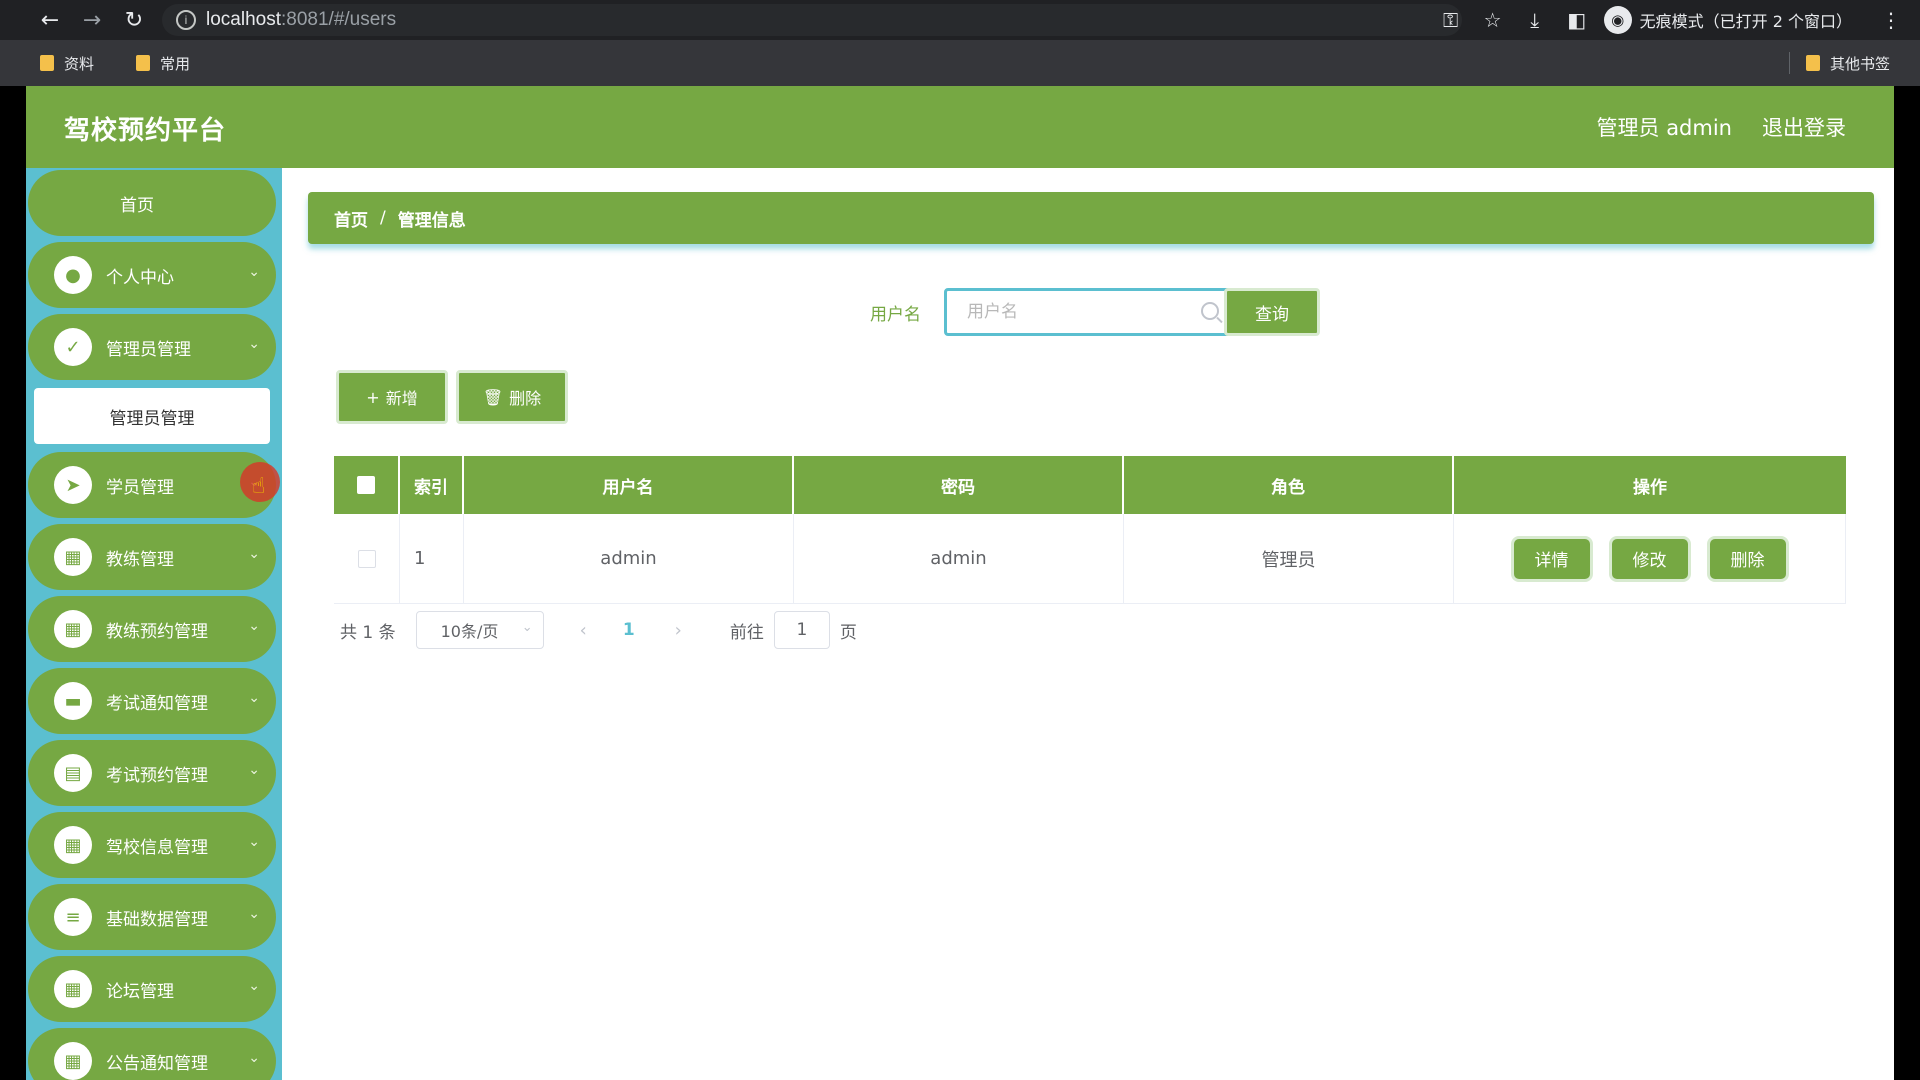 This screenshot has width=1920, height=1080. What do you see at coordinates (848, 632) in the screenshot?
I see `goto-suffix: 页` at bounding box center [848, 632].